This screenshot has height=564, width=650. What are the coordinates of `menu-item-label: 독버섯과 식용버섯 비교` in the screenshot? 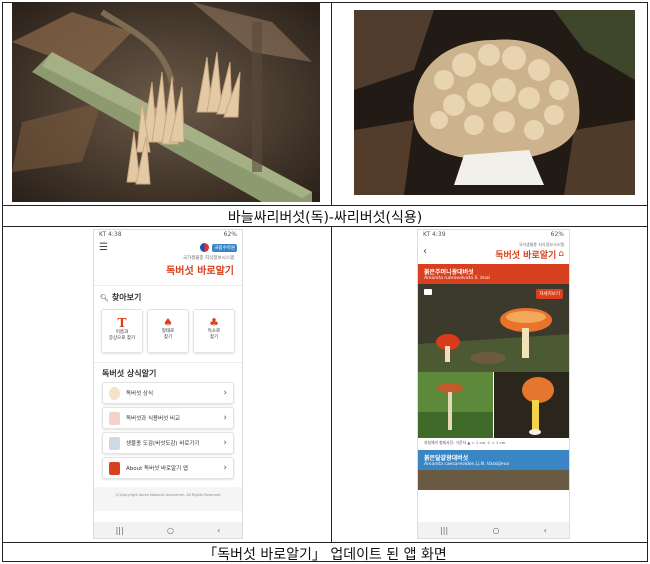 It's located at (153, 419).